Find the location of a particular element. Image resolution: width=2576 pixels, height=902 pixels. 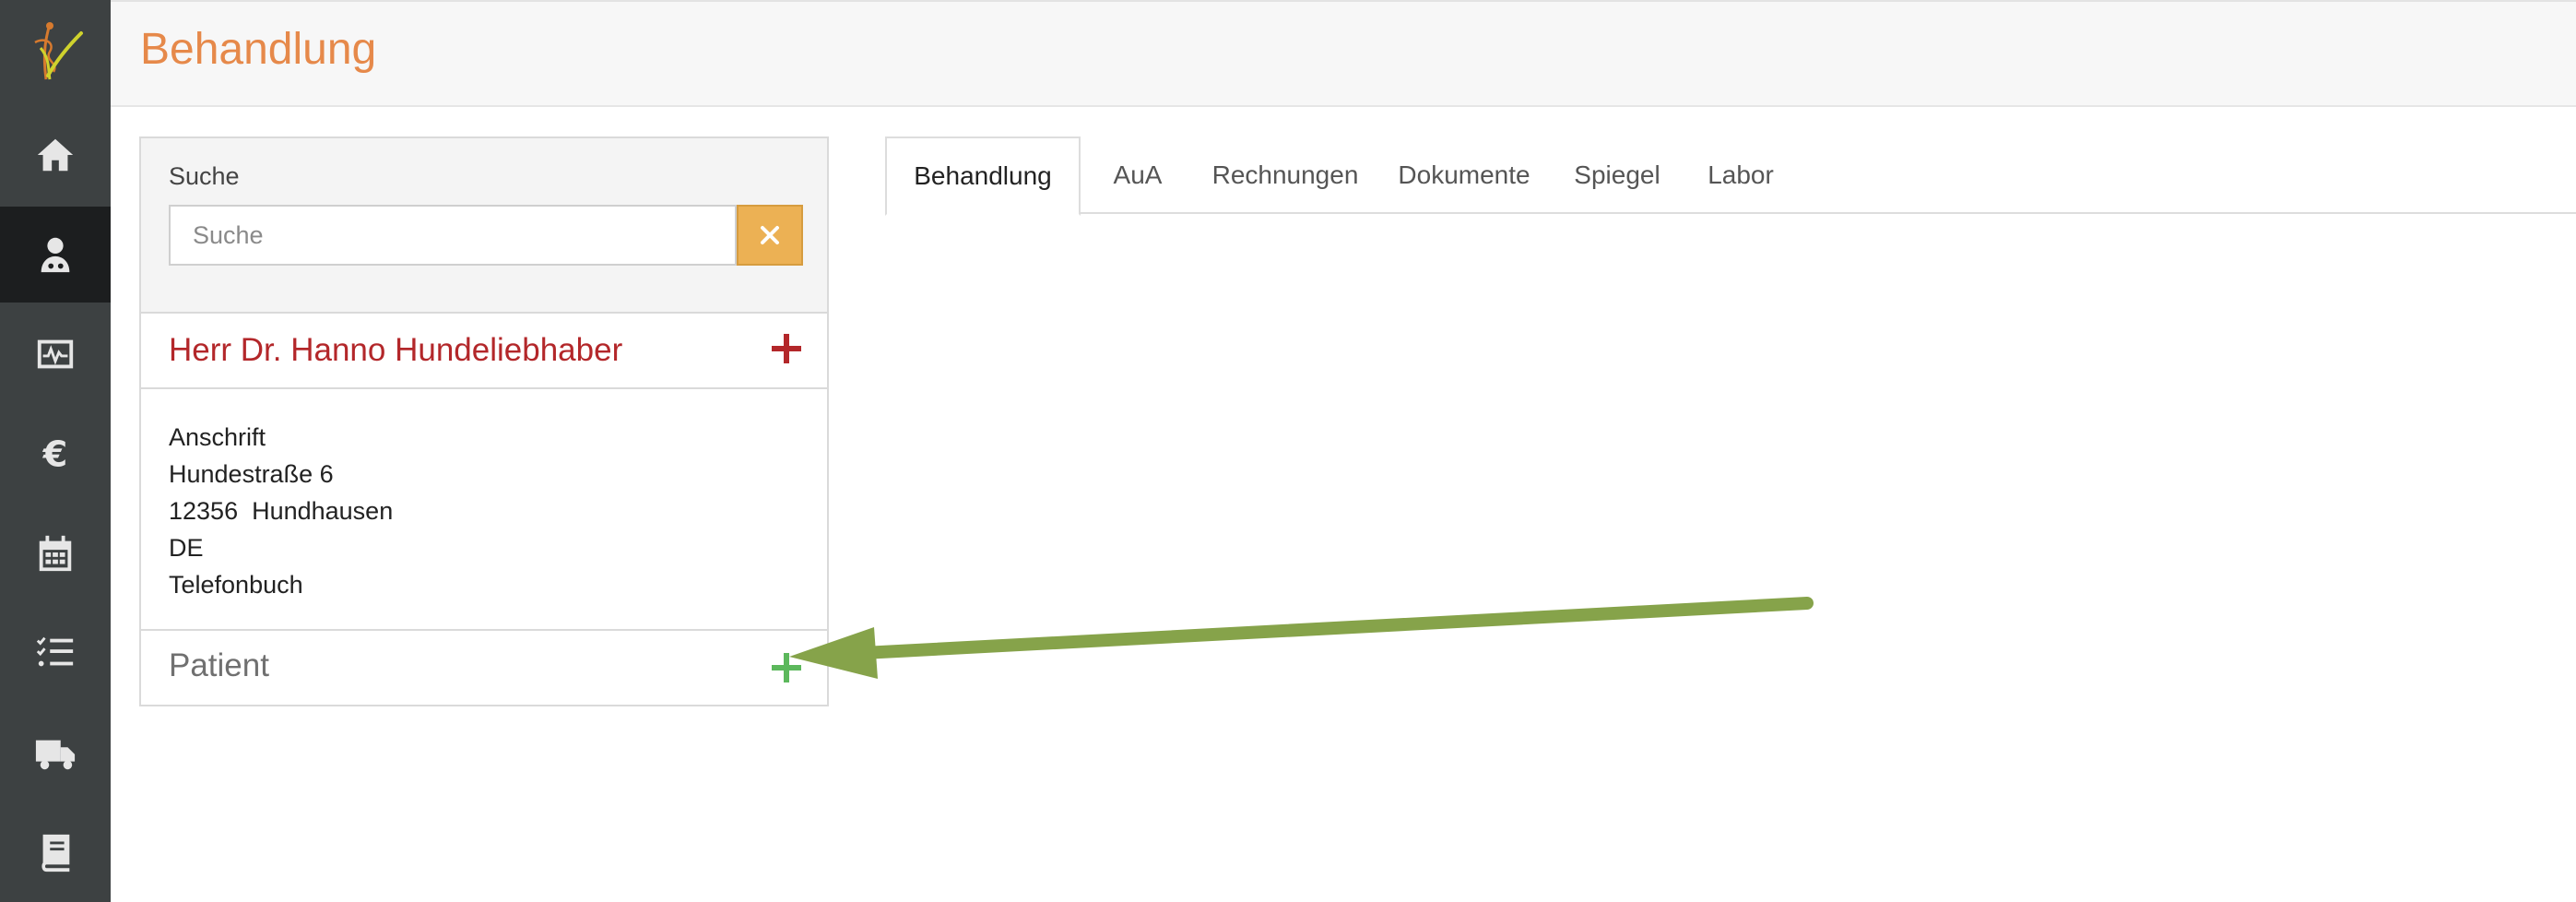

calendar-icon is located at coordinates (55, 553).